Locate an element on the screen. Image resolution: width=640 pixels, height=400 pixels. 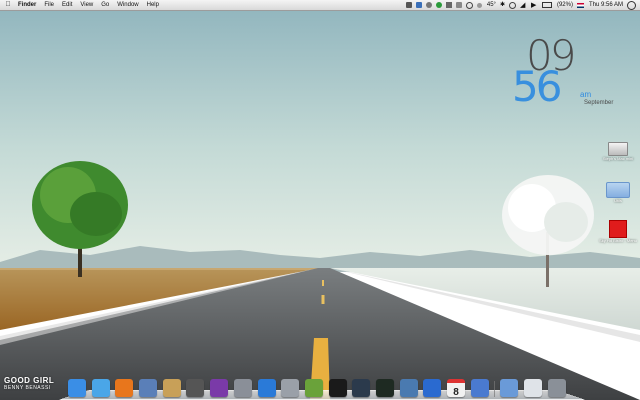
menu-window: Window is located at coordinates (127, 5).